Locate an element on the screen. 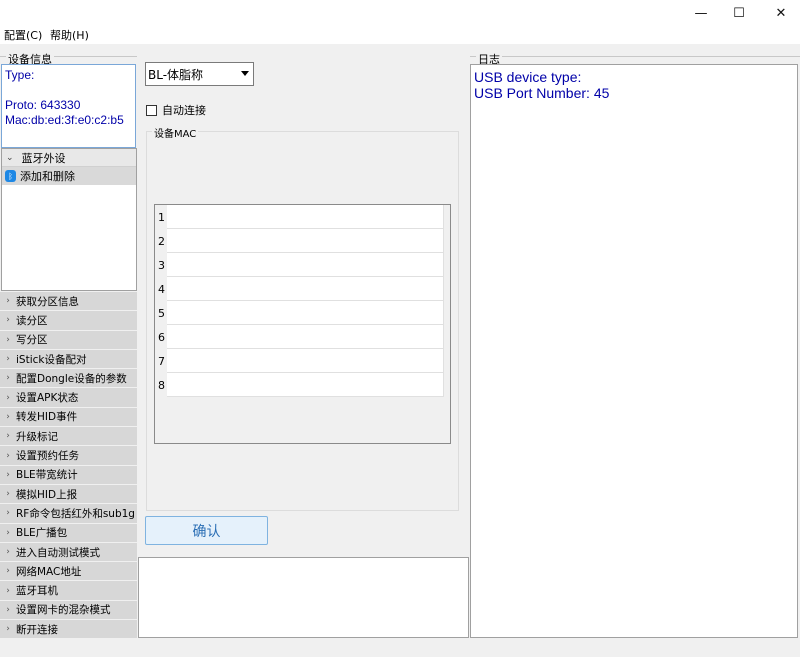  table-row: 3 is located at coordinates (300, 265).